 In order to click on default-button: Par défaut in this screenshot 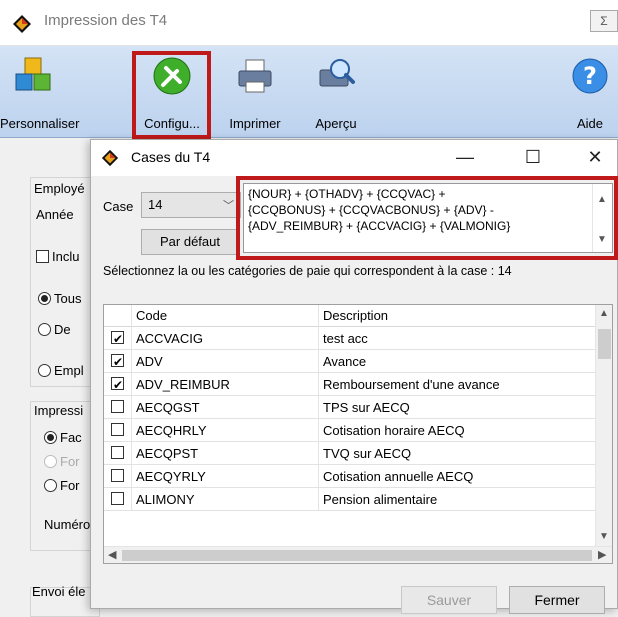, I will do `click(190, 242)`.